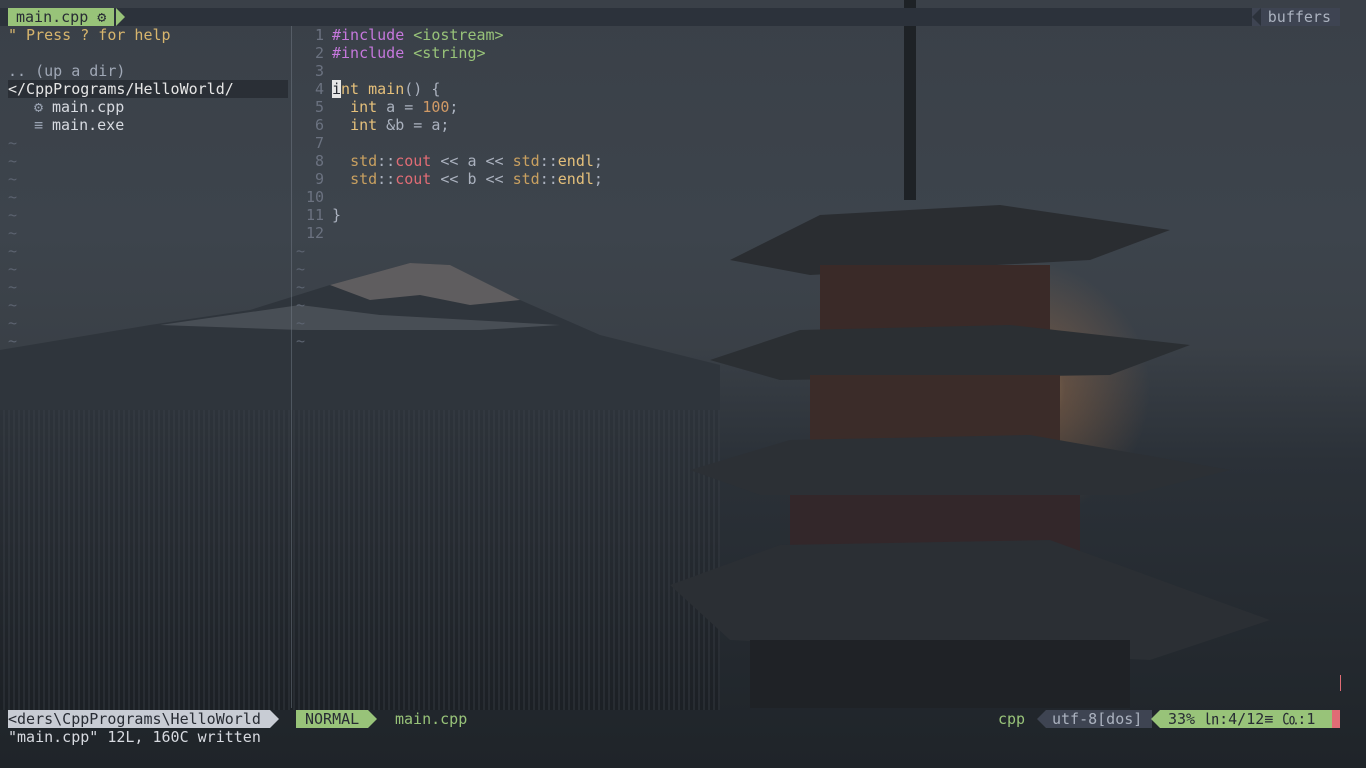  Describe the element at coordinates (413, 125) in the screenshot. I see `code-token: &b = a;` at that location.